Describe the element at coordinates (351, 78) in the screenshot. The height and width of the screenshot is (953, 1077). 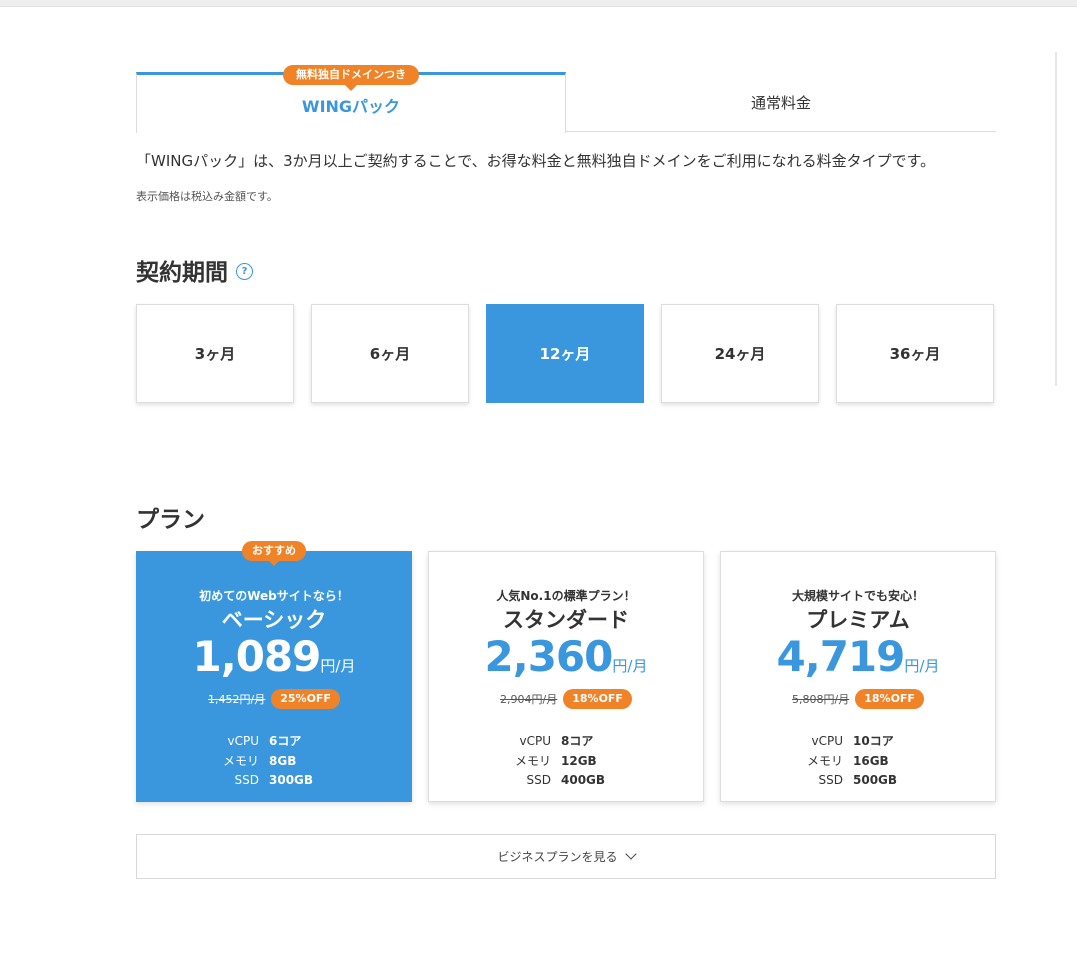
I see `free-domain-badge: 無料独自ドメインつき` at that location.